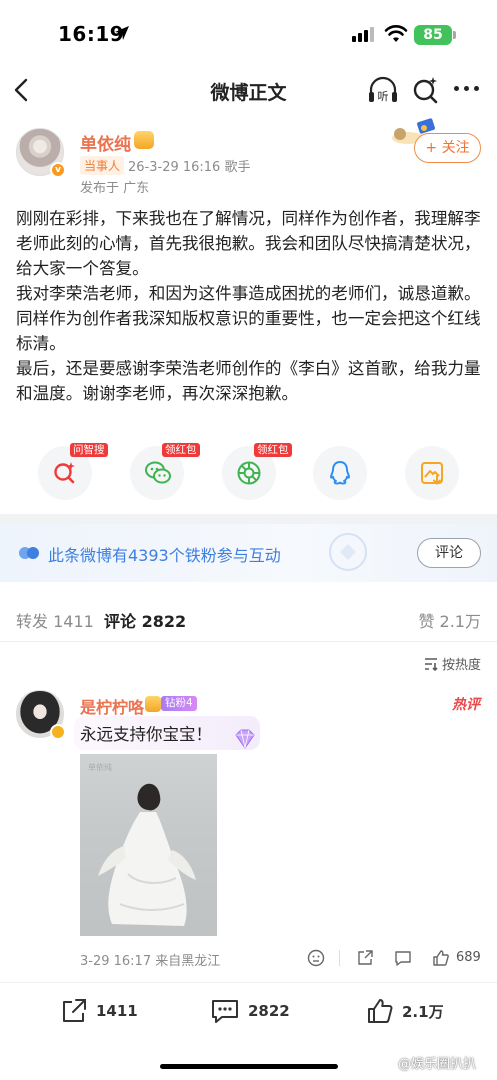 The image size is (497, 1080). Describe the element at coordinates (380, 1011) in the screenshot. I see `thumb-up-icon` at that location.